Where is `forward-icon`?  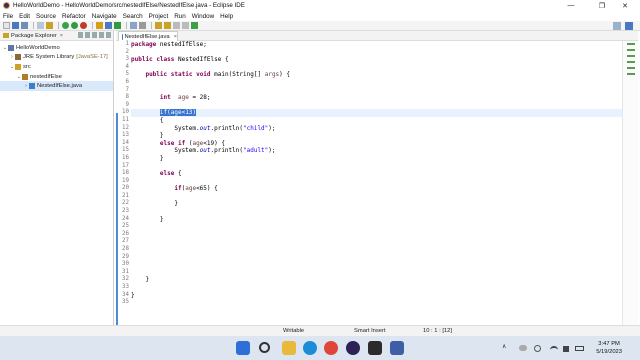
forward-icon is located at coordinates (185, 25).